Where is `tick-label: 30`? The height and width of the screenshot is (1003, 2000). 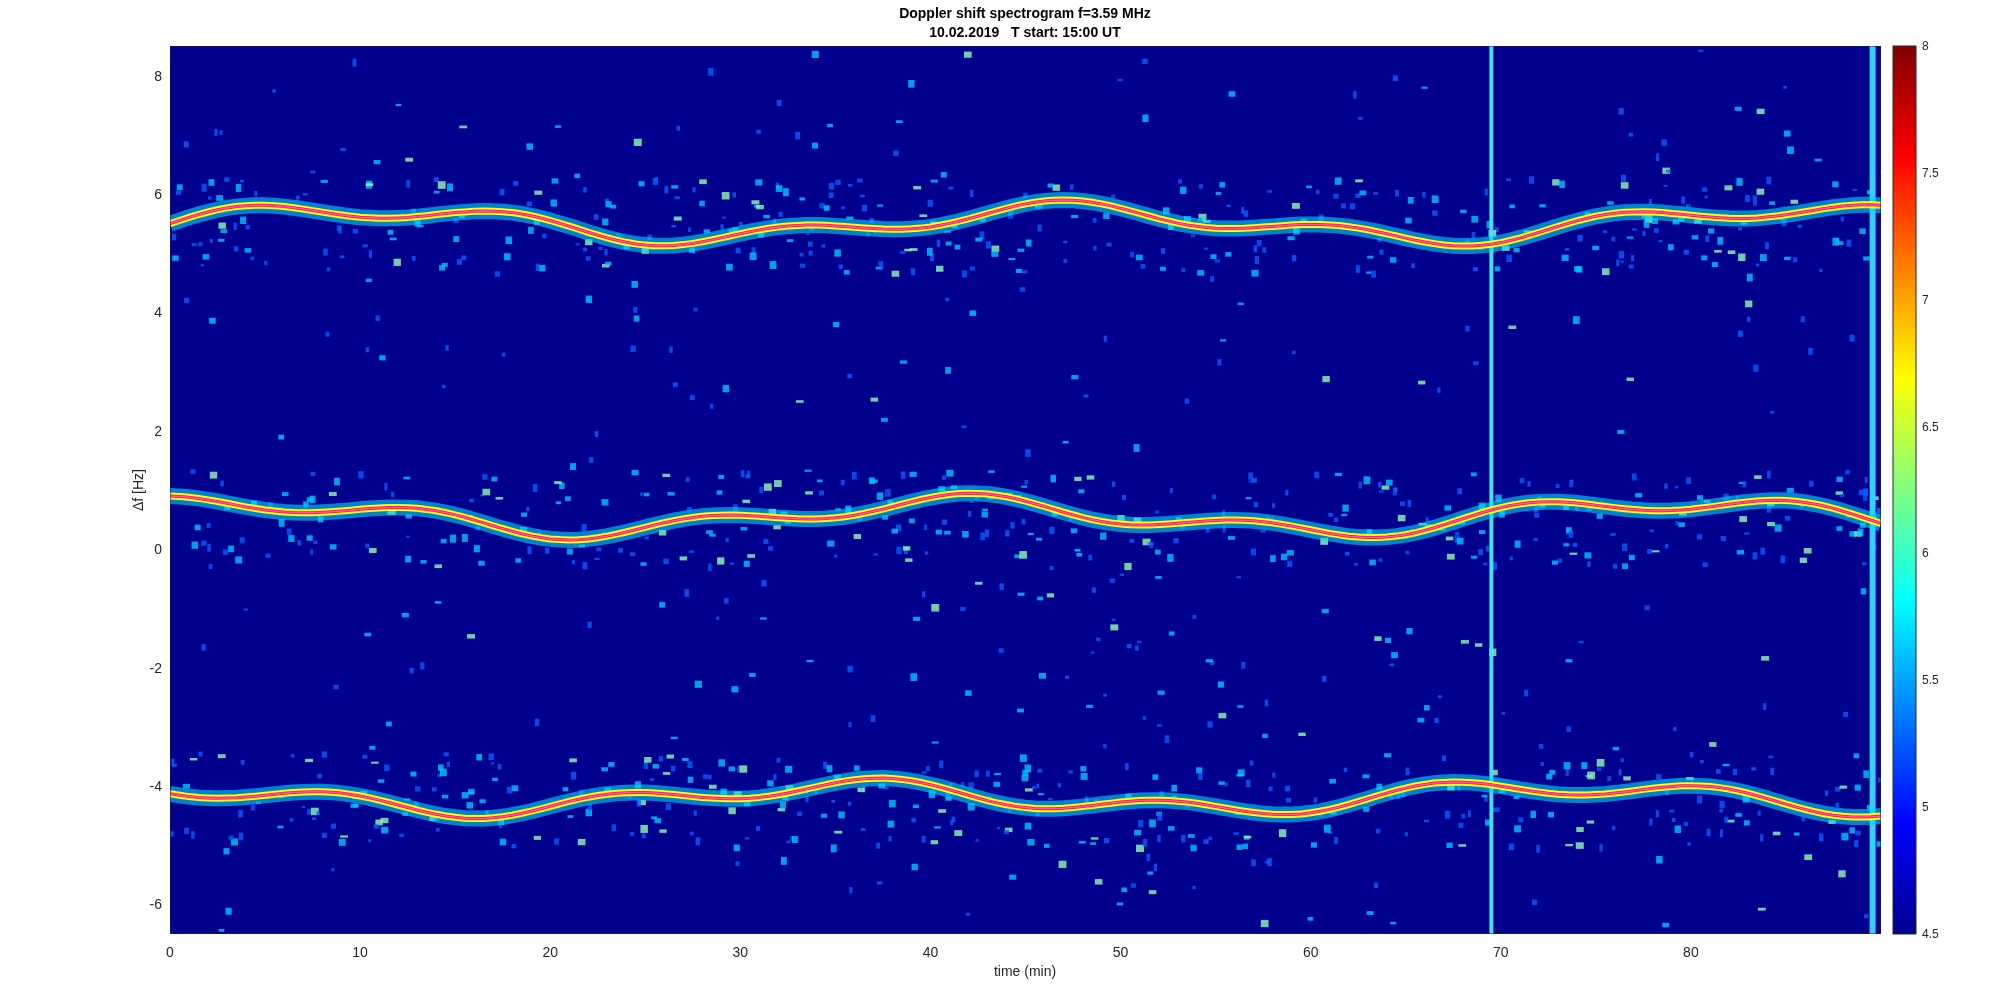
tick-label: 30 is located at coordinates (740, 952).